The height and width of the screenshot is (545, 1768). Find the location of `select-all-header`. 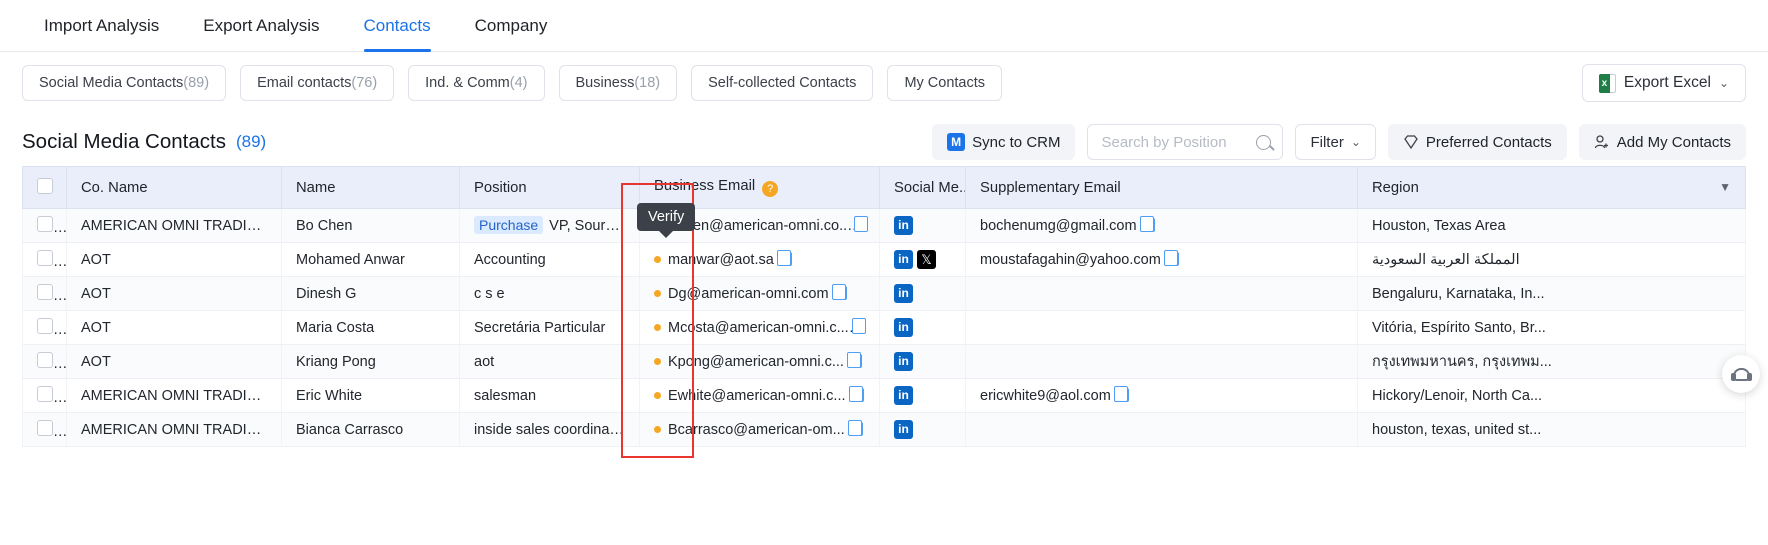

select-all-header is located at coordinates (44, 187).